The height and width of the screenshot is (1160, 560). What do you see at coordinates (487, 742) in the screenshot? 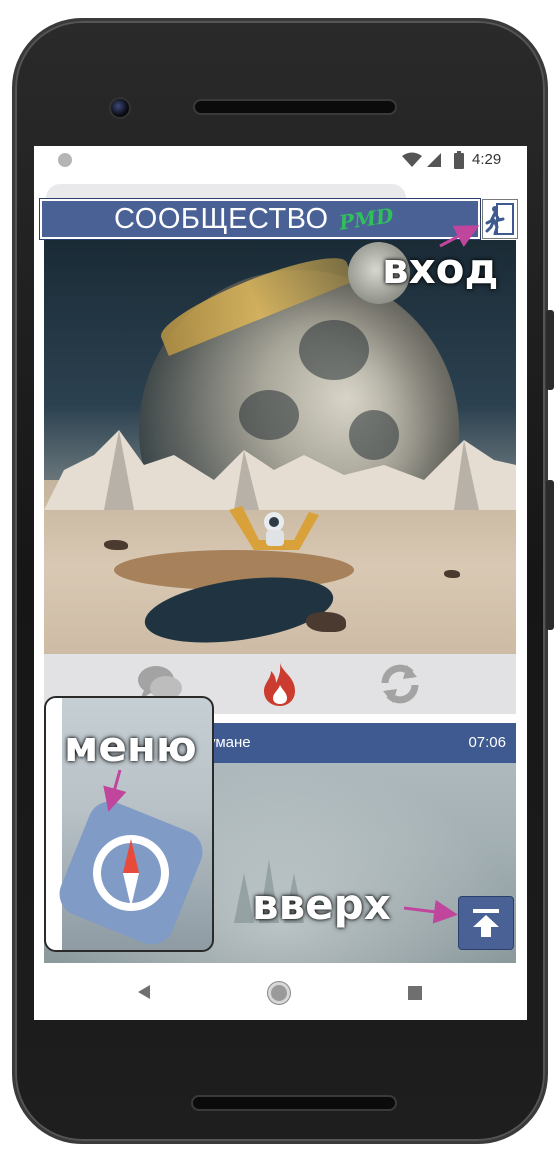
I see `post-time: 07:06` at bounding box center [487, 742].